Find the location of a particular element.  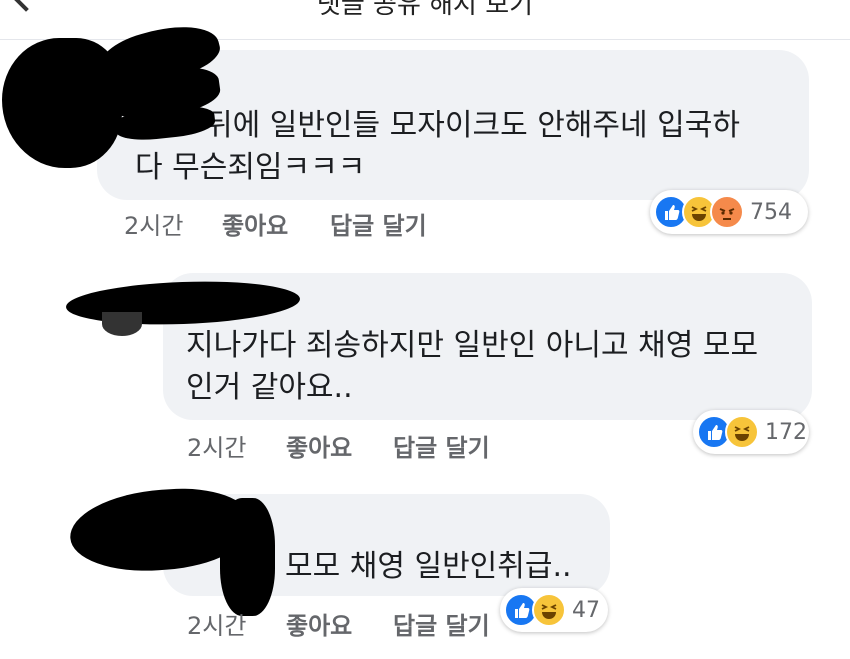

comment-text-line: 모모 채영 일반인취급.. is located at coordinates (428, 566).